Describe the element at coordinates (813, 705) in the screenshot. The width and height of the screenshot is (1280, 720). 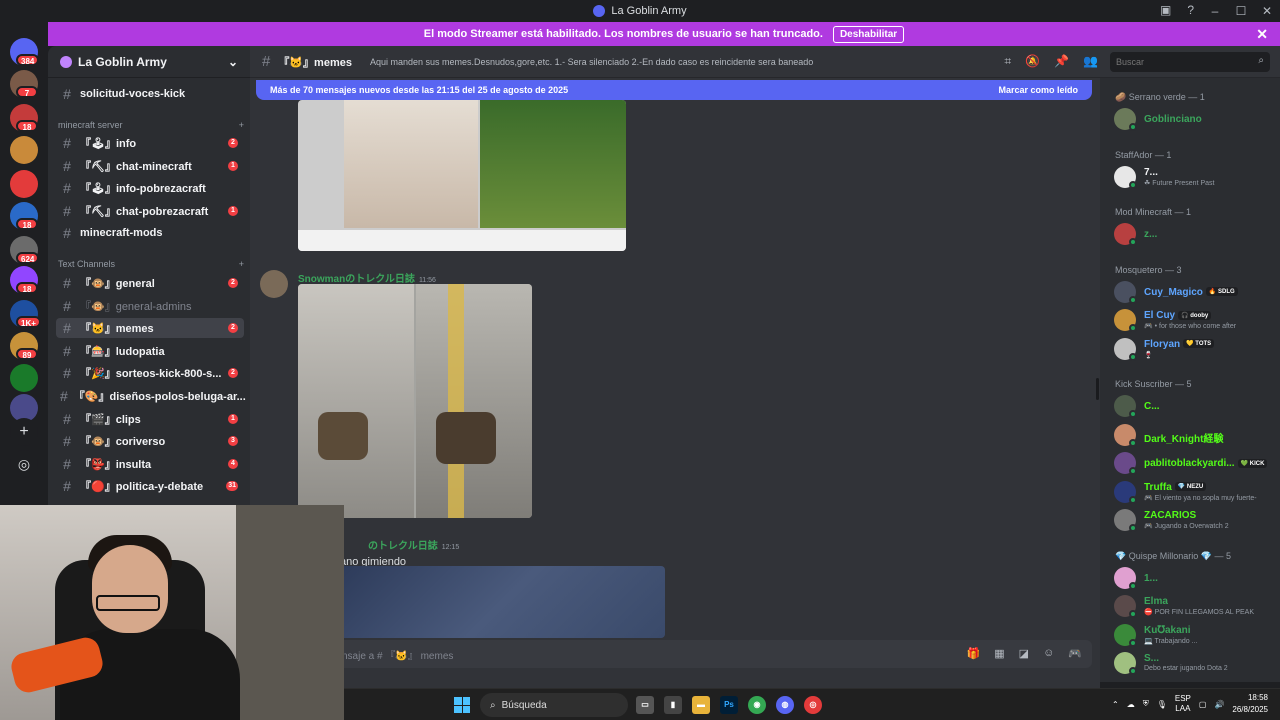
I see `app-icon: ◎` at that location.